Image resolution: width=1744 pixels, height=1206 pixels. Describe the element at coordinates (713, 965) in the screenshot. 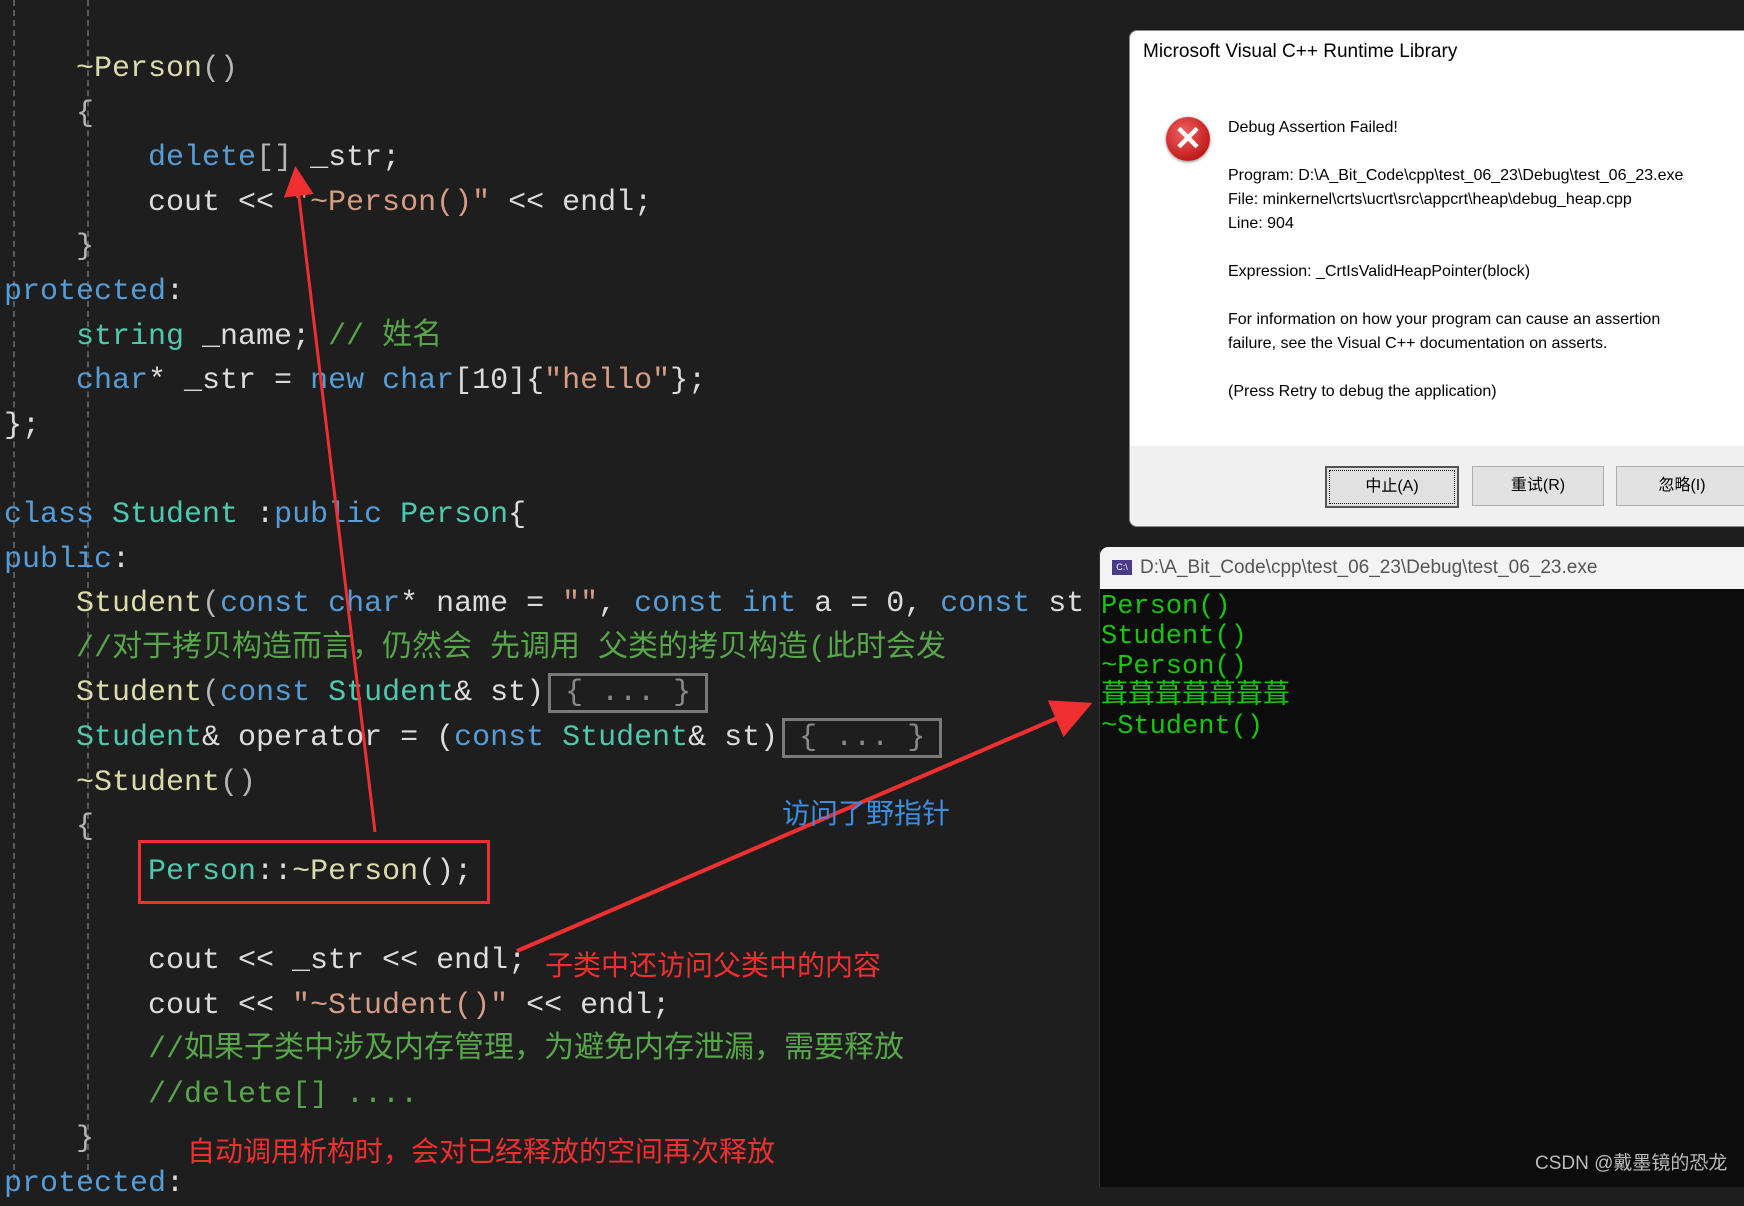

I see `annotation-child-access: 子类中还访问父类中的内容` at that location.